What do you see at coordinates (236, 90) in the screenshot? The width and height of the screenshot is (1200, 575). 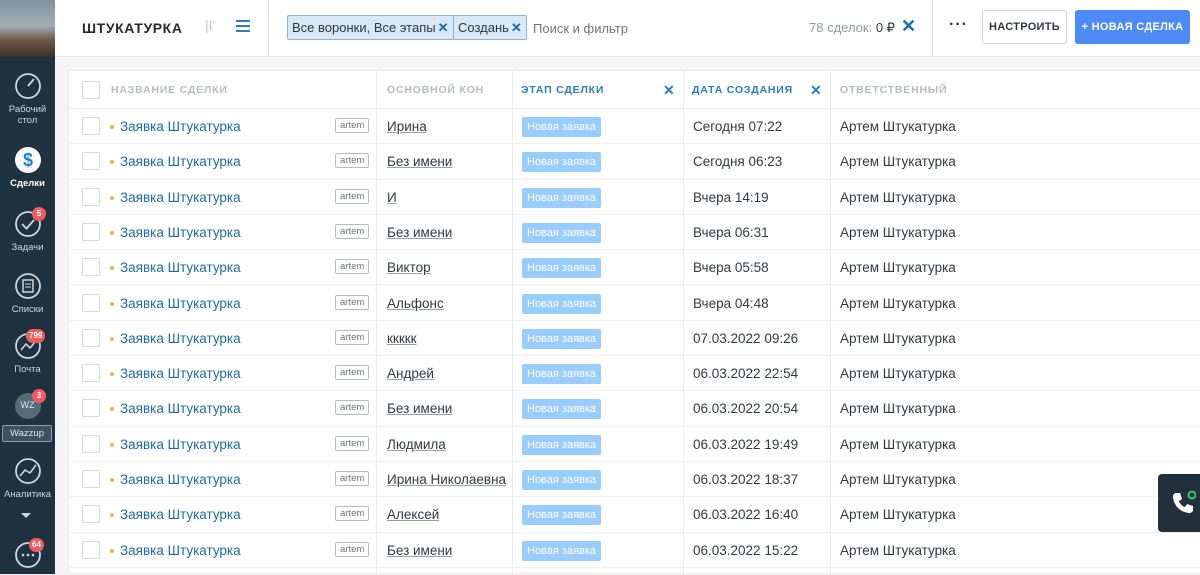 I see `column-header-name: НАЗВАНИЕ СДЕЛКИ` at bounding box center [236, 90].